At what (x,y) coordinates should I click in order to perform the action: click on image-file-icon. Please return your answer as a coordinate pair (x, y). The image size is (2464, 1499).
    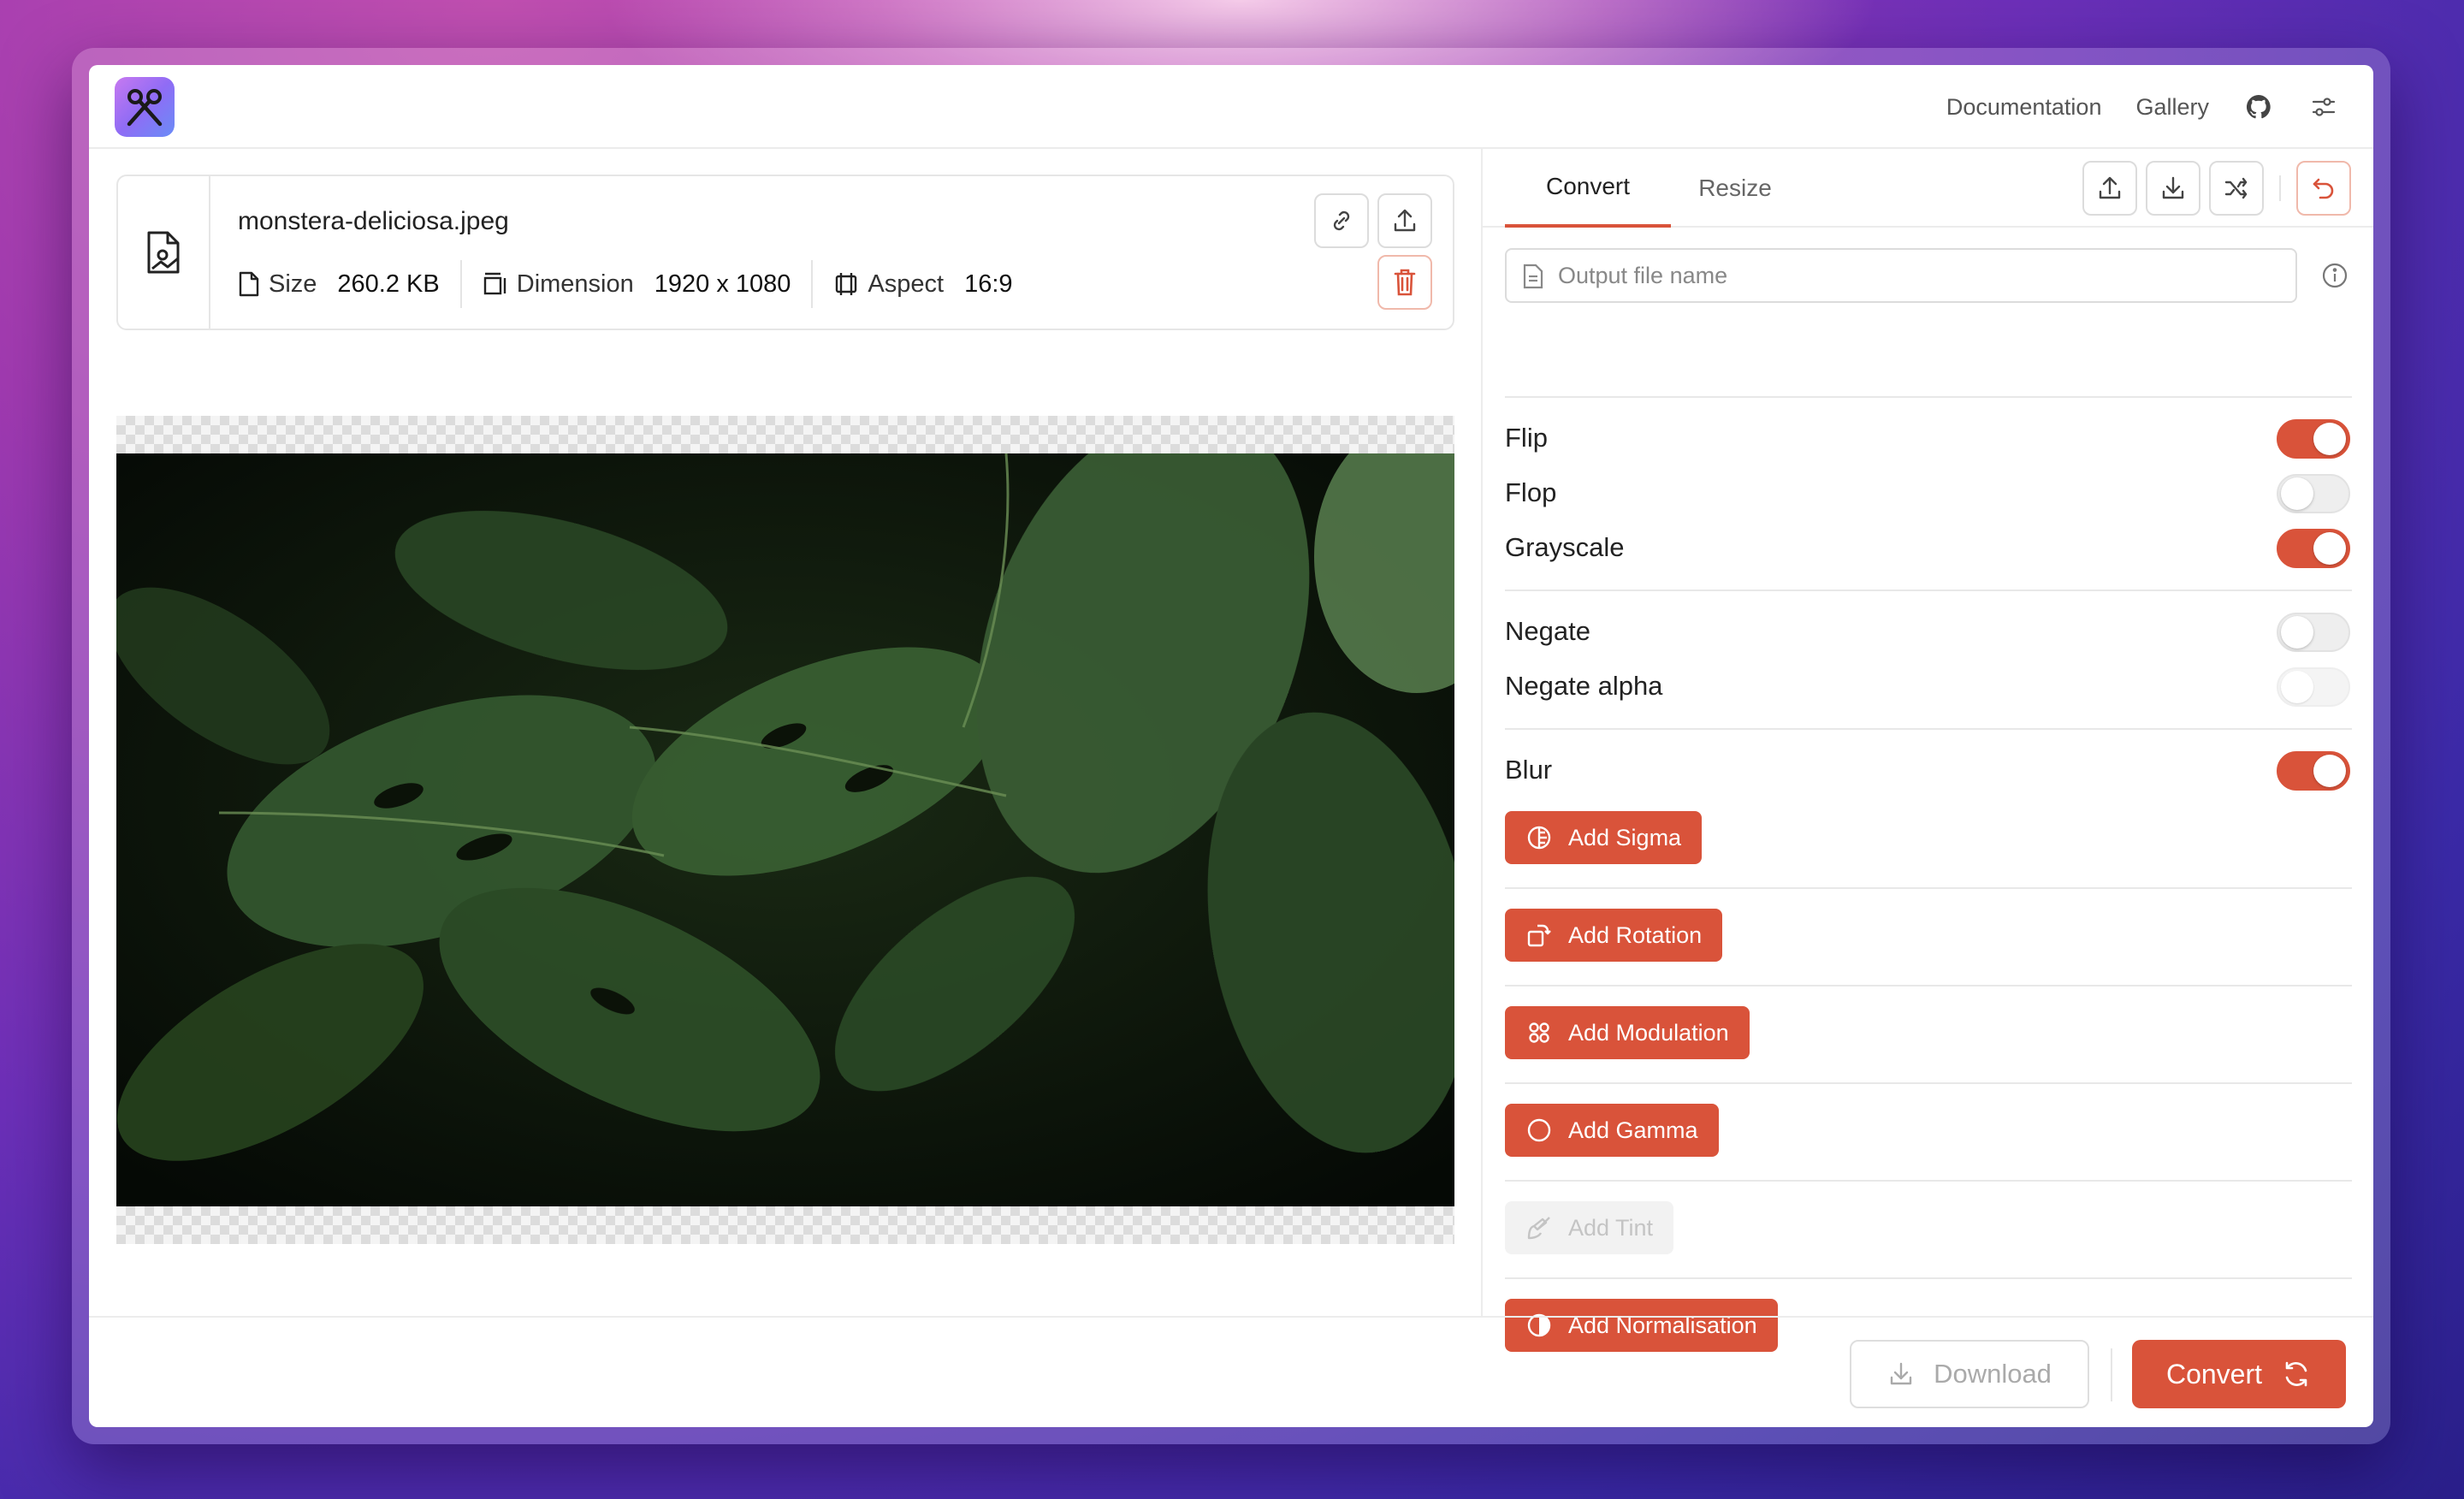
    Looking at the image, I should click on (164, 252).